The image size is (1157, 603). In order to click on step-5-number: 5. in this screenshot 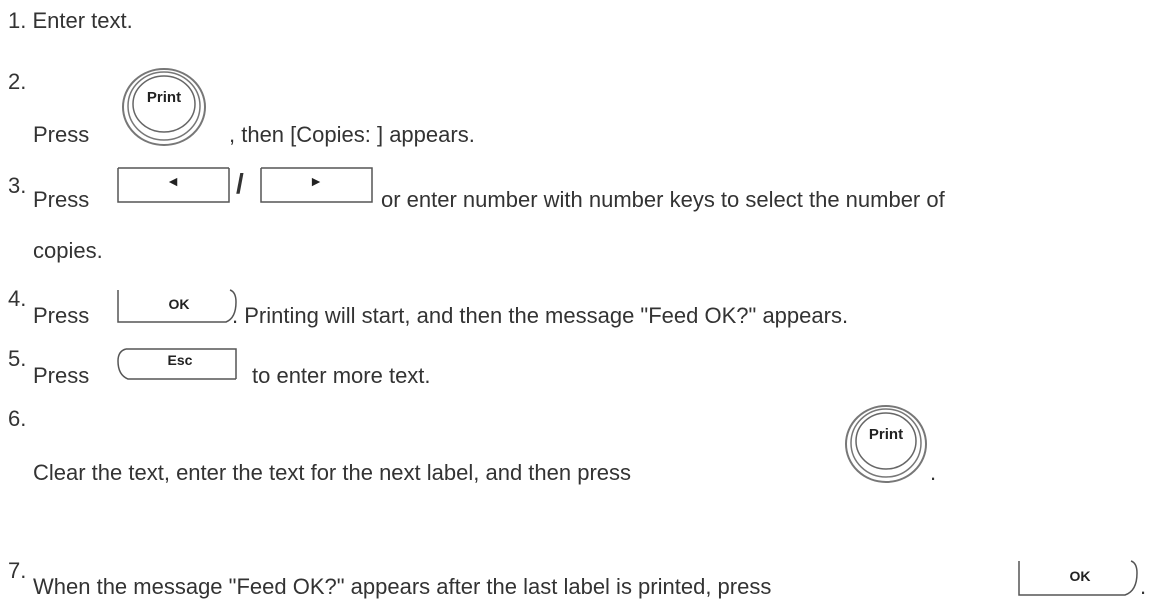, I will do `click(17, 358)`.